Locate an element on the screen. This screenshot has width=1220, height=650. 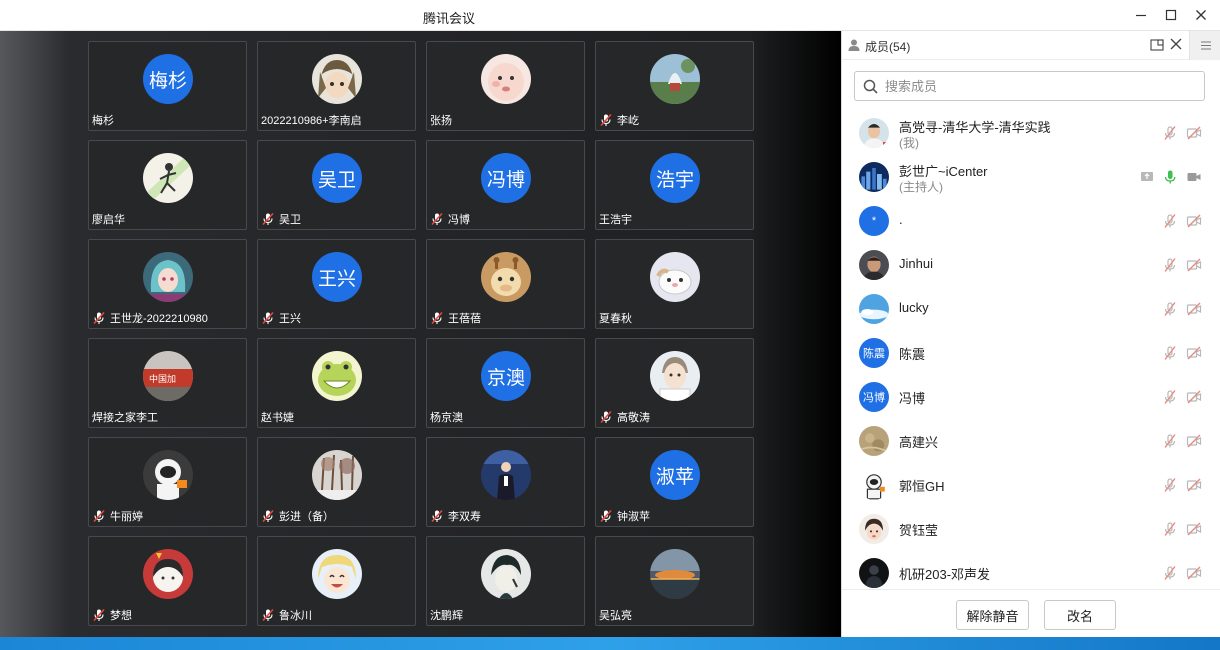
unmute-button: 解除静音 is located at coordinates (992, 615).